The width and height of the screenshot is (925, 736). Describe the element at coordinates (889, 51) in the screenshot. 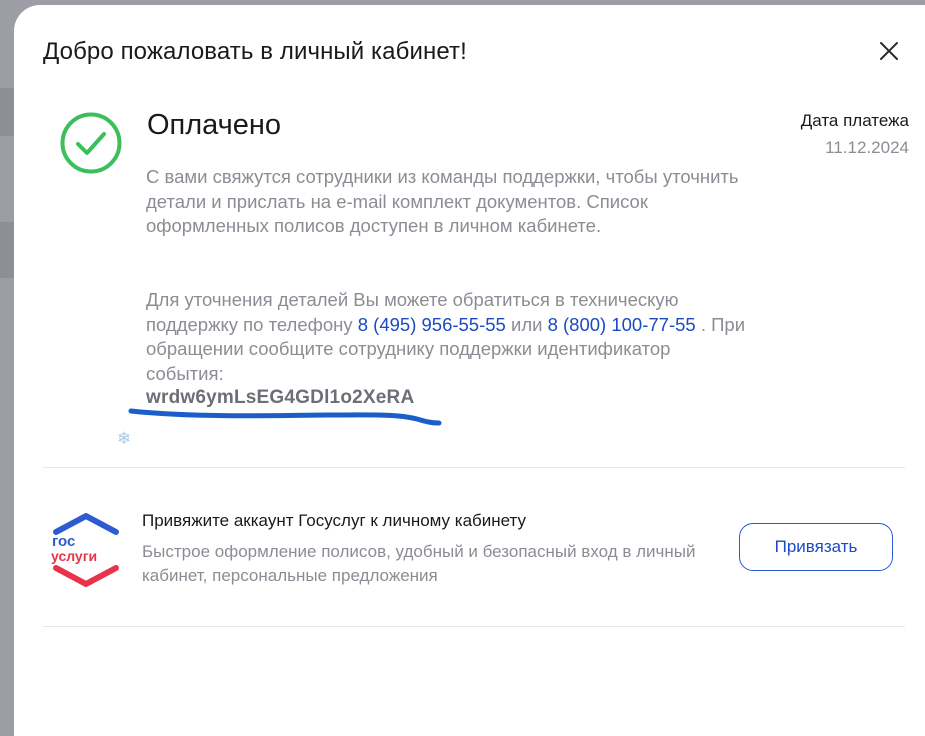

I see `close-icon` at that location.